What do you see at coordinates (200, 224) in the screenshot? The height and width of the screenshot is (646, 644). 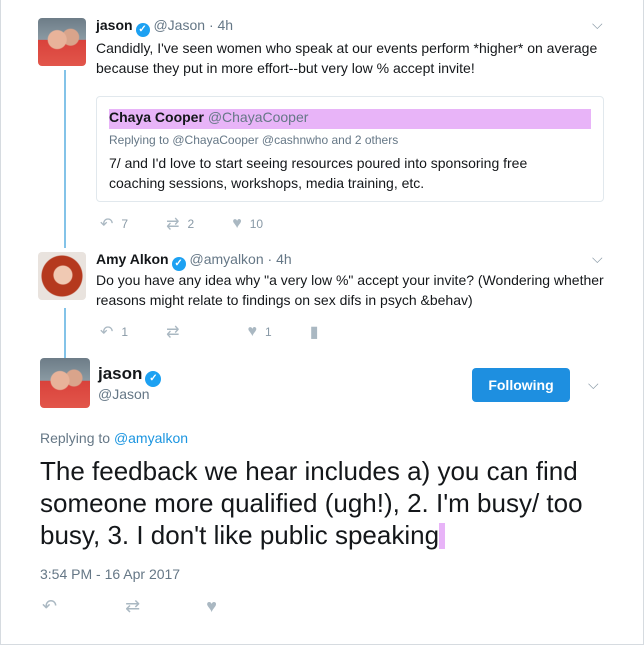 I see `tweet-actions: ↶ 7 ⇄ 2 ♥ 10` at bounding box center [200, 224].